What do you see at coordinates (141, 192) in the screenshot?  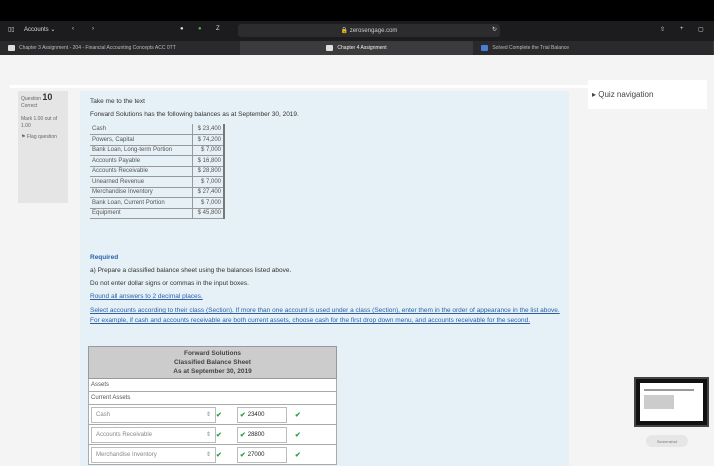 I see `balance-account: Merchandise Inventory` at bounding box center [141, 192].